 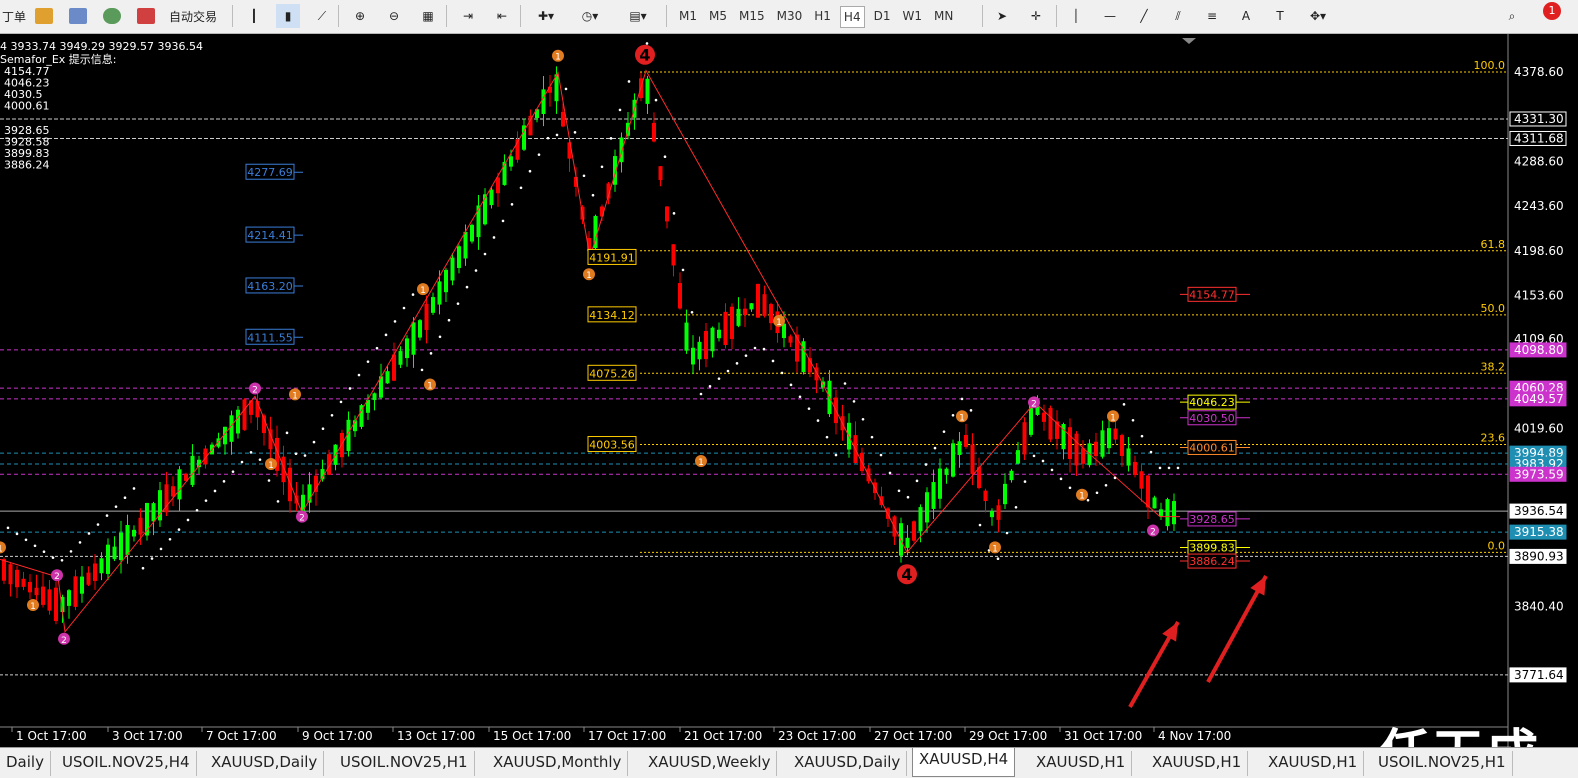 What do you see at coordinates (688, 17) in the screenshot?
I see `timeframe-m1: M1` at bounding box center [688, 17].